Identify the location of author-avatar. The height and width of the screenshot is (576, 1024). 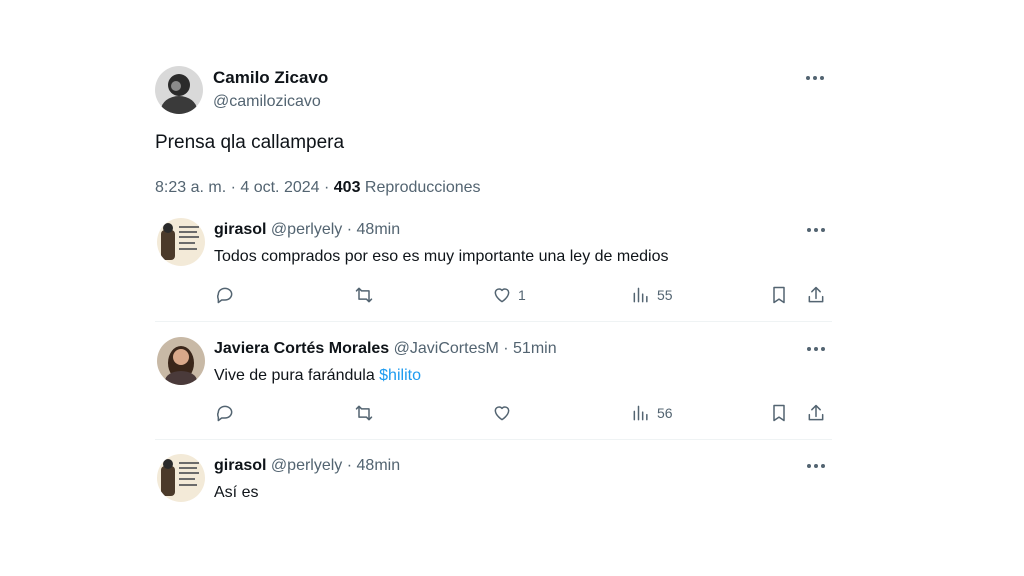
(179, 90).